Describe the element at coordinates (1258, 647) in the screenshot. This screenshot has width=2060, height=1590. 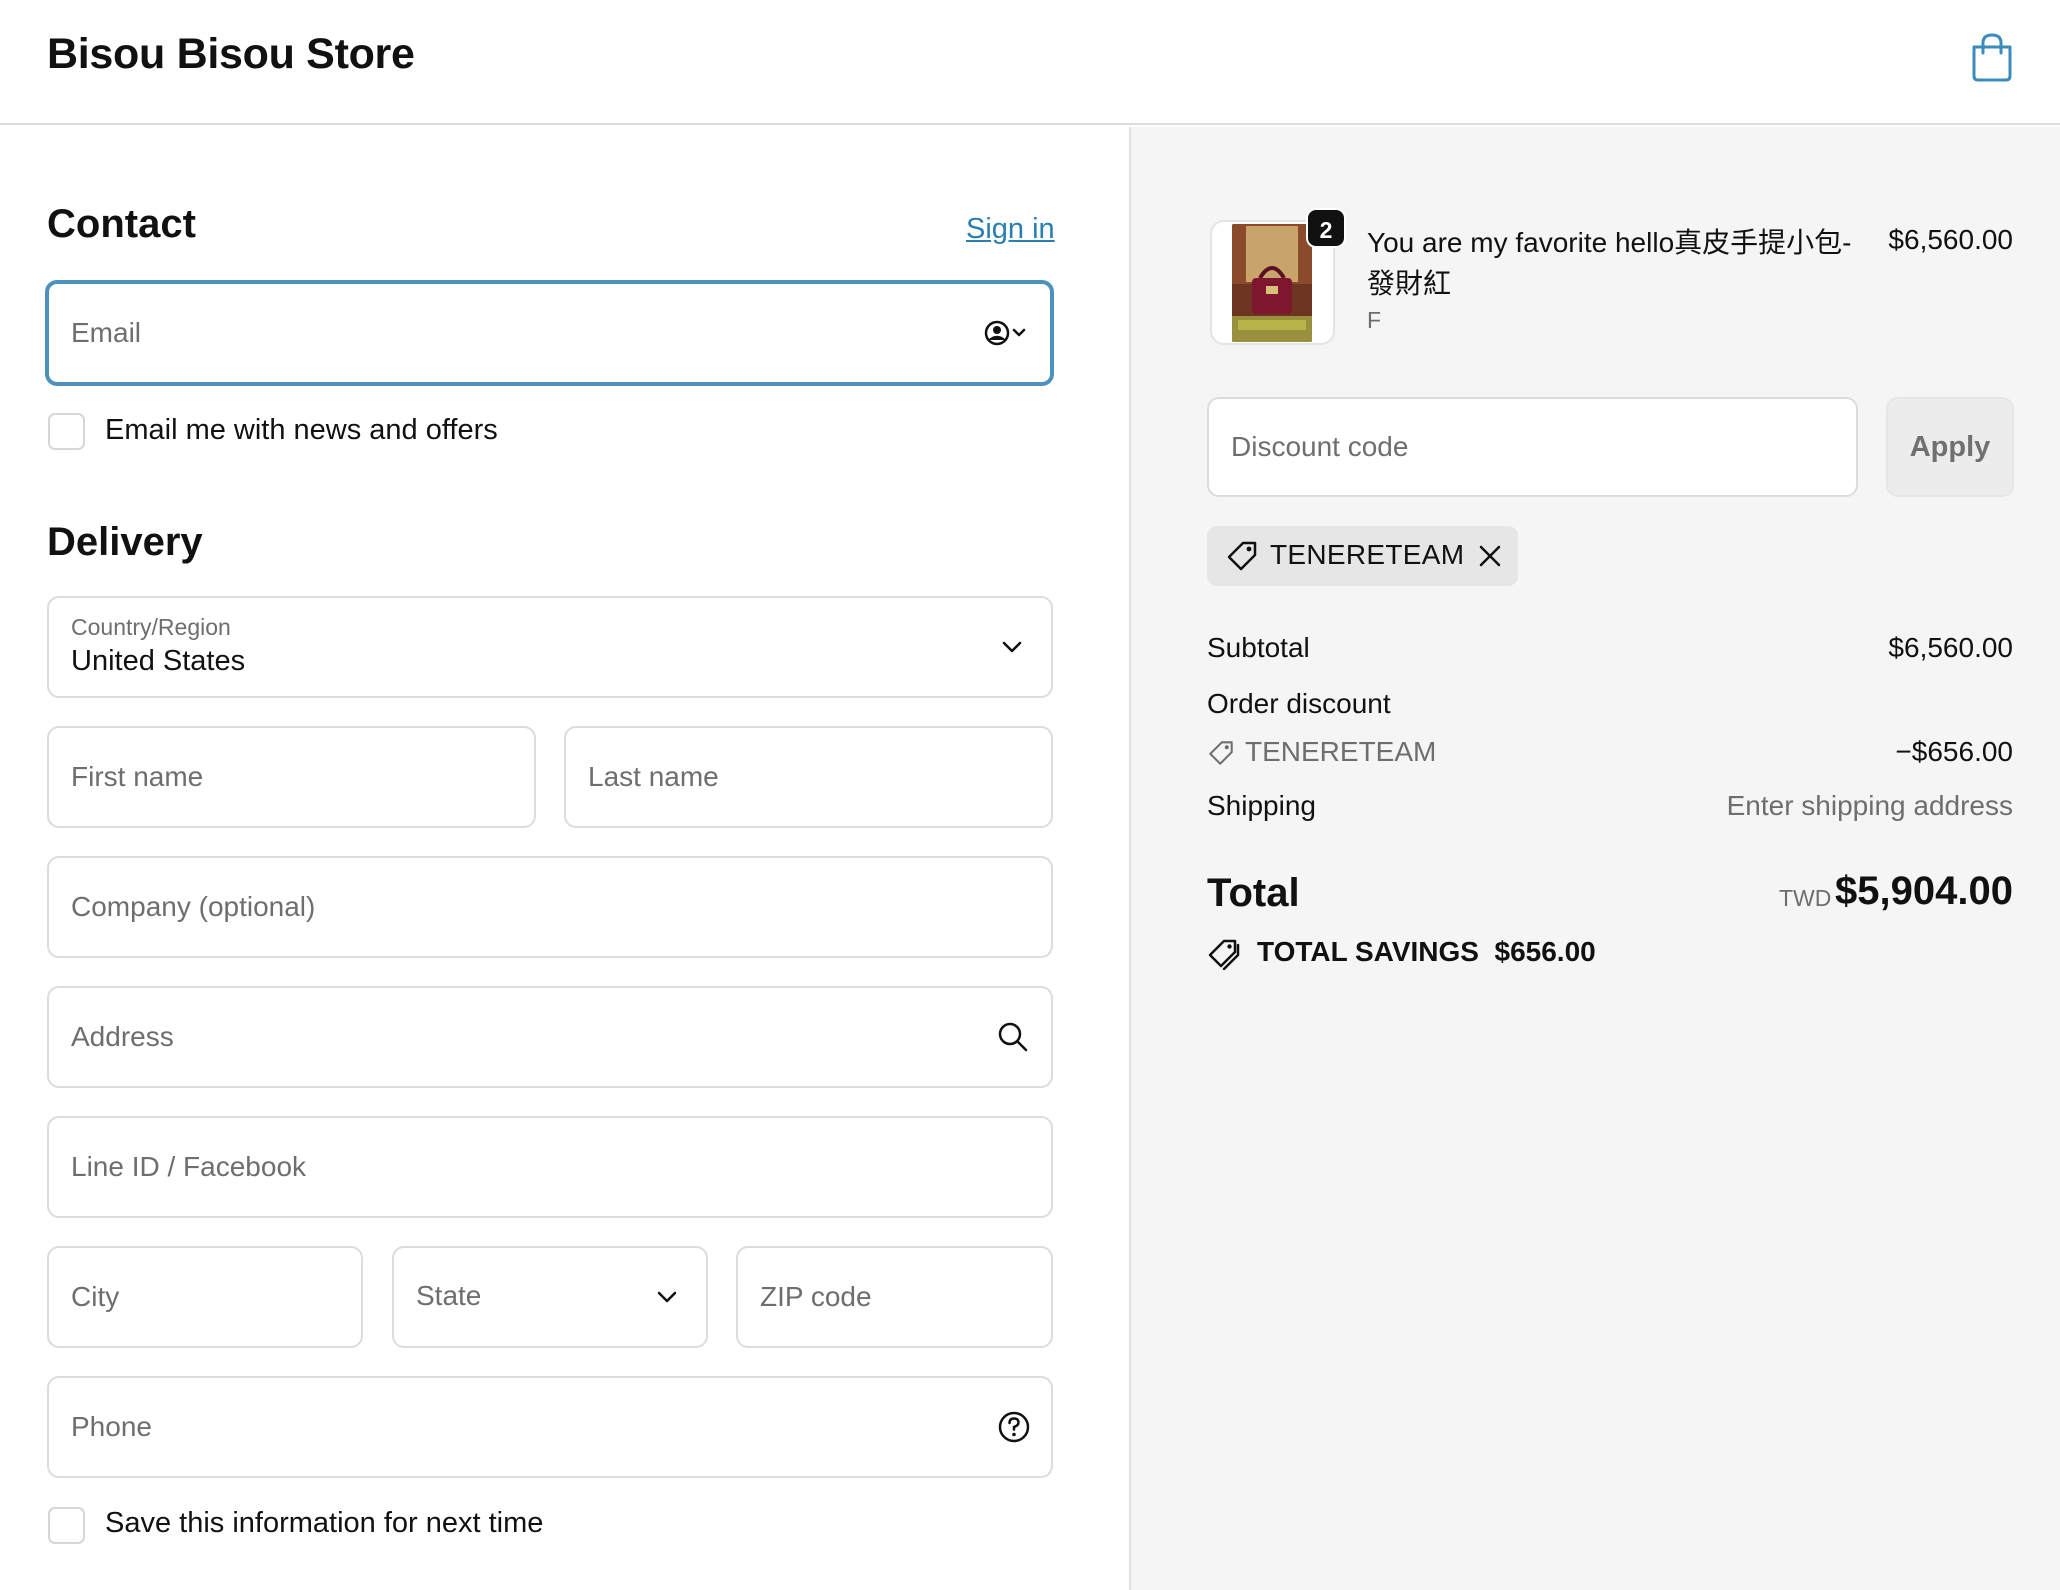
I see `subtotal-label: Subtotal` at that location.